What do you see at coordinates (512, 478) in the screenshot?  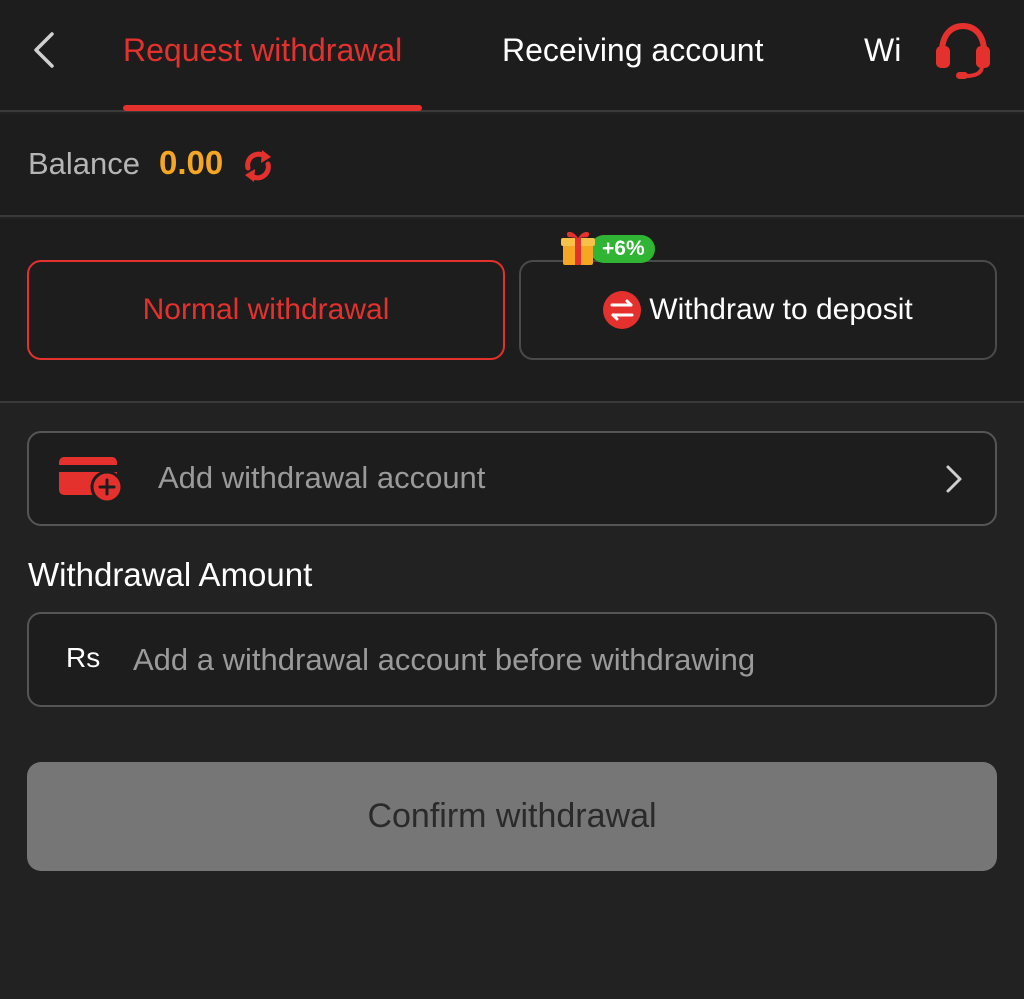 I see `add-withdrawal-account-button: Add withdrawal account` at bounding box center [512, 478].